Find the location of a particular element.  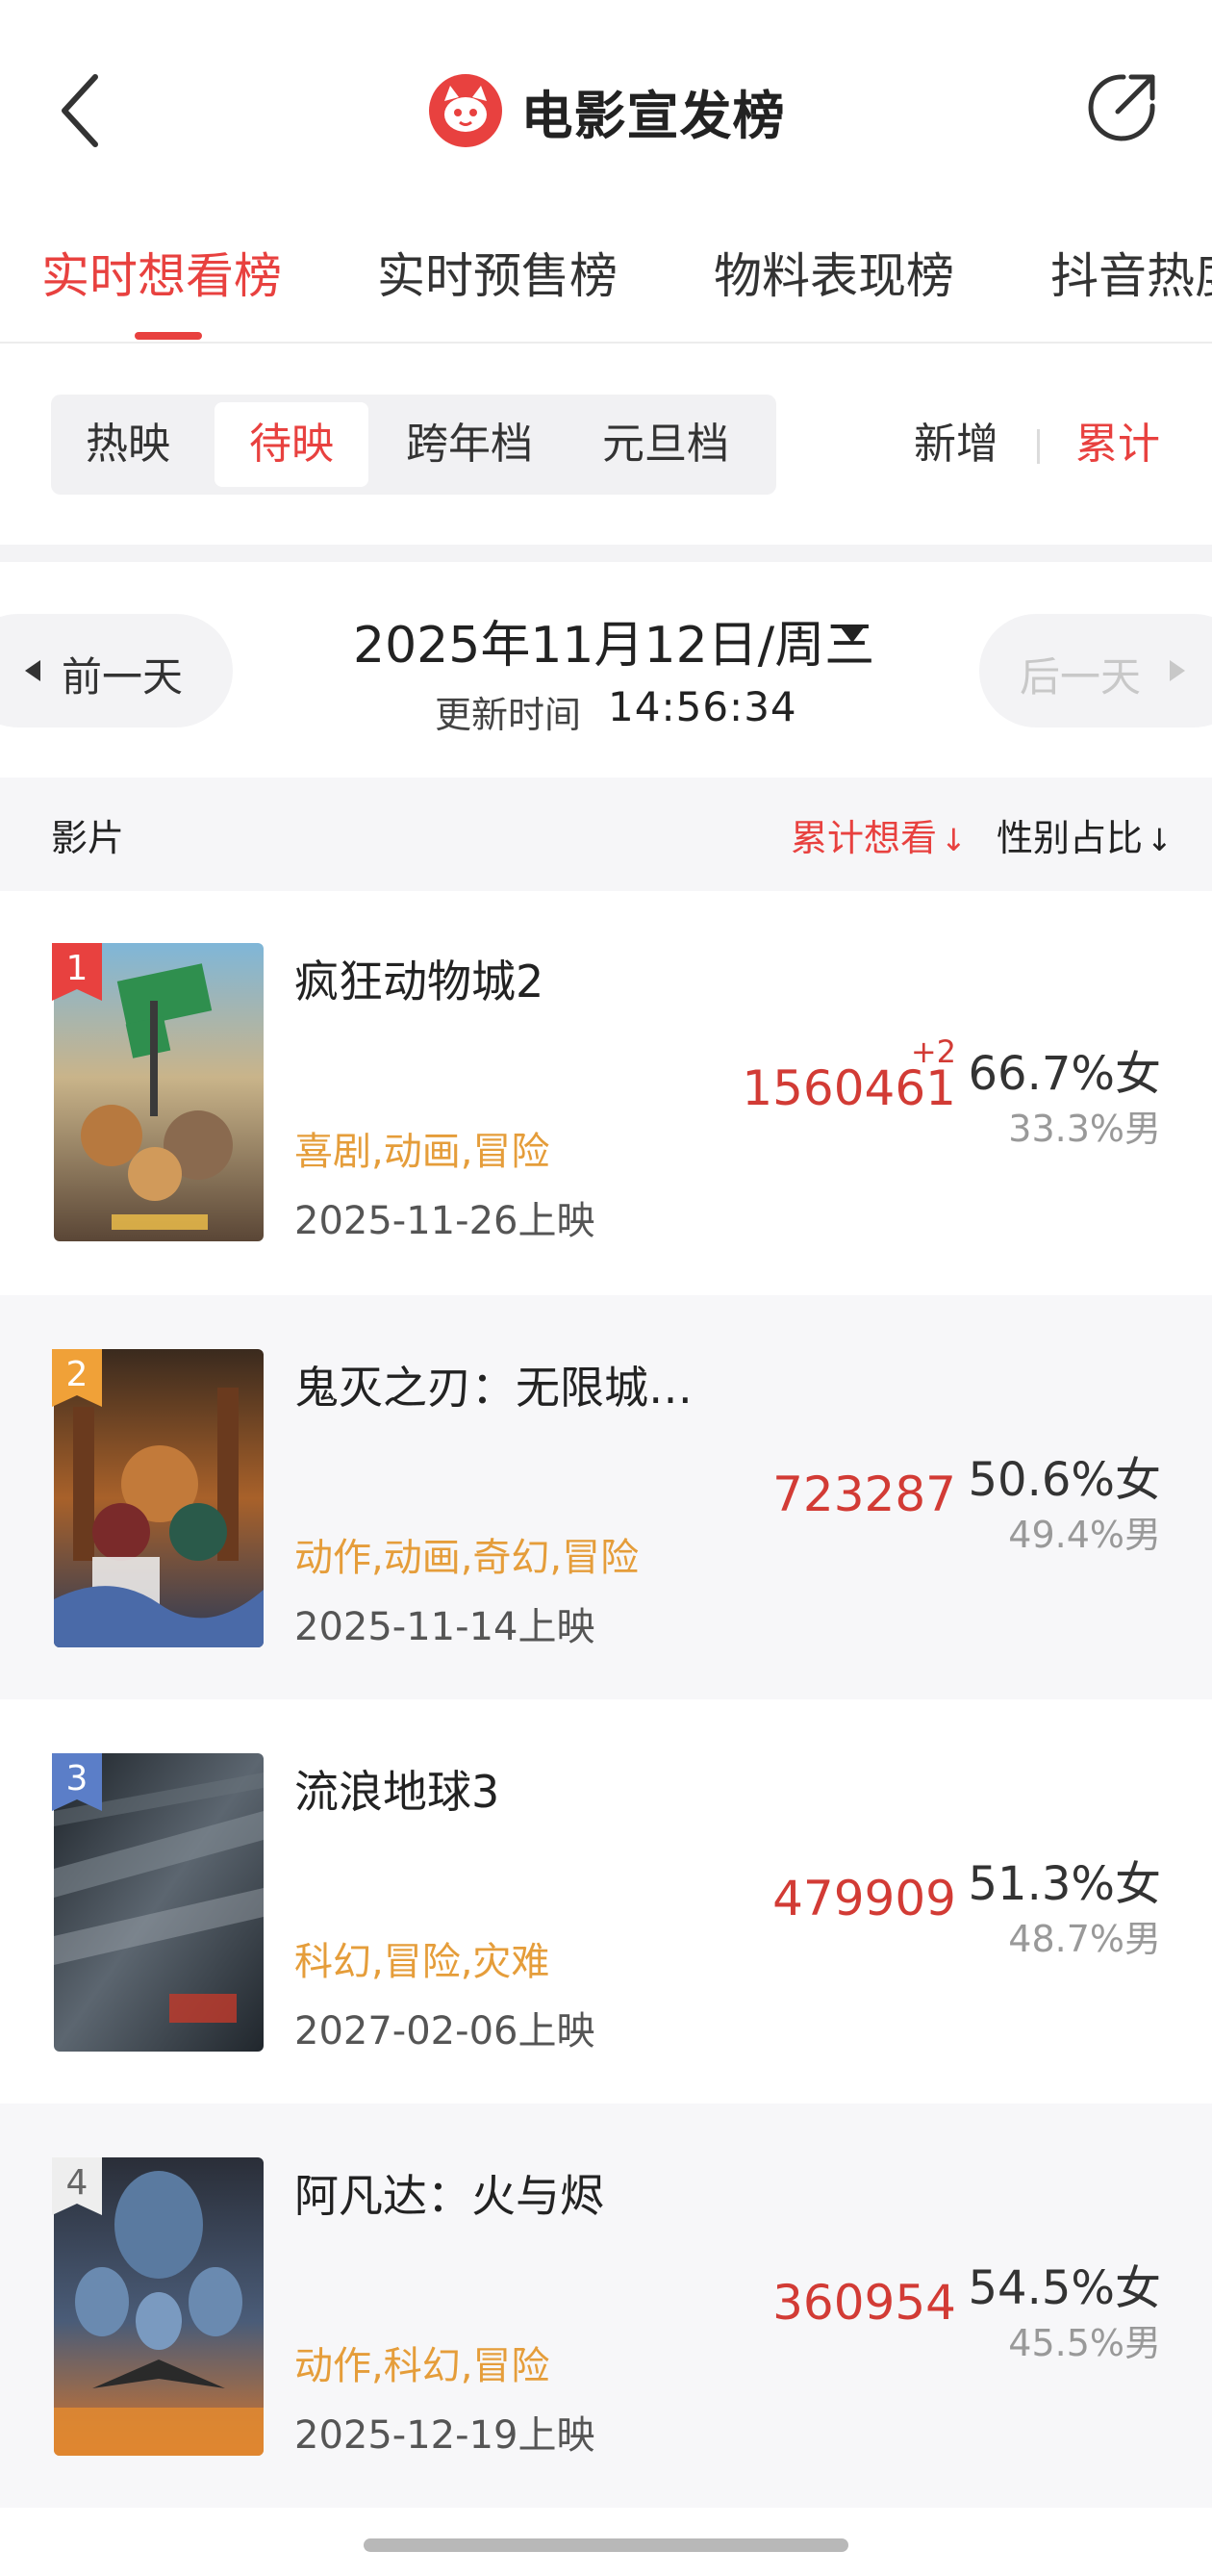

filter-now-showing: 热映 is located at coordinates (128, 444).